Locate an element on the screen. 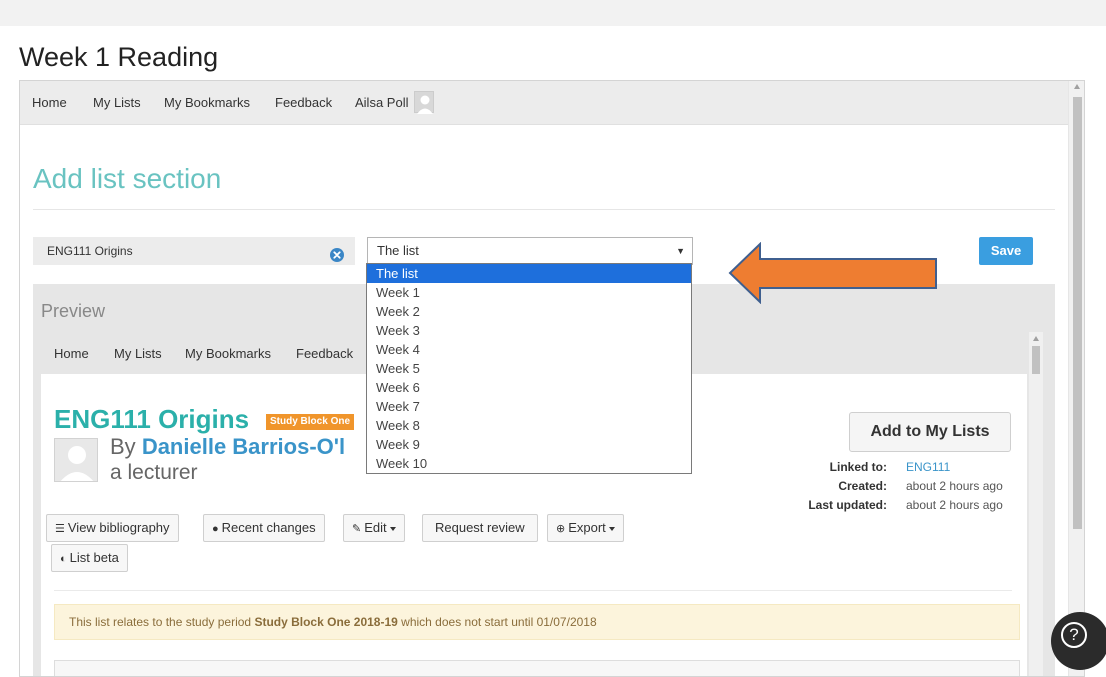 The width and height of the screenshot is (1106, 677). recent-changes-button: ● Recent changes is located at coordinates (264, 528).